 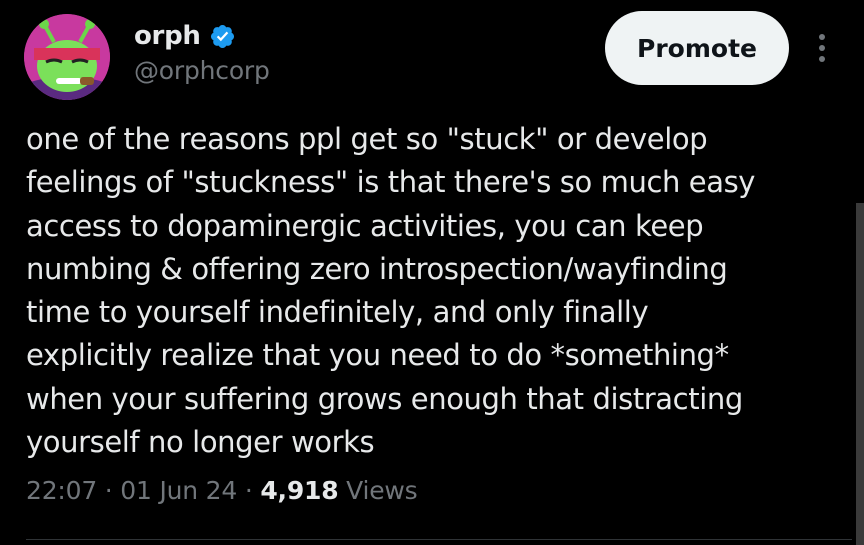 I want to click on avatar, so click(x=67, y=57).